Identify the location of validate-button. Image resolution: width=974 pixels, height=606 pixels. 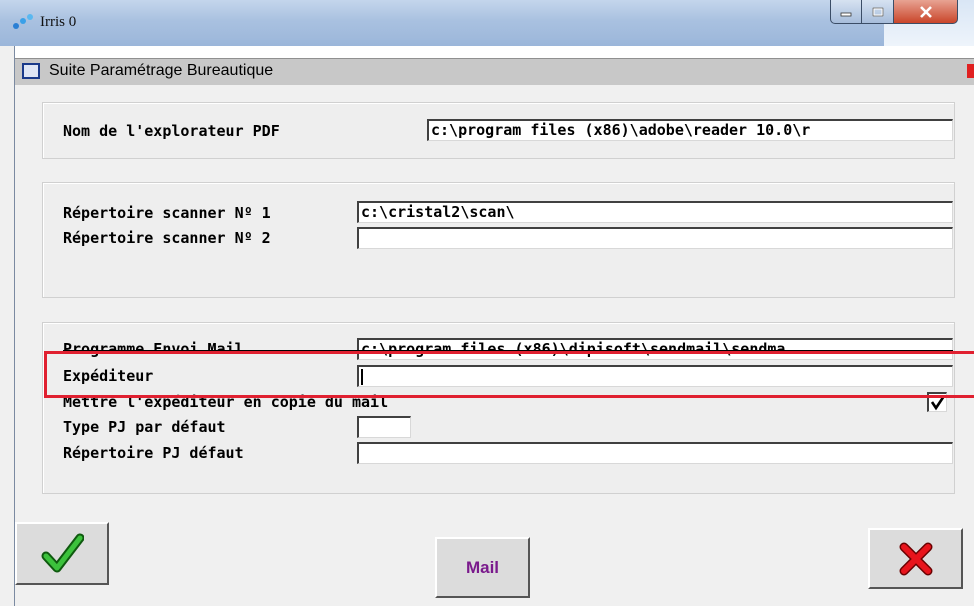
(62, 553).